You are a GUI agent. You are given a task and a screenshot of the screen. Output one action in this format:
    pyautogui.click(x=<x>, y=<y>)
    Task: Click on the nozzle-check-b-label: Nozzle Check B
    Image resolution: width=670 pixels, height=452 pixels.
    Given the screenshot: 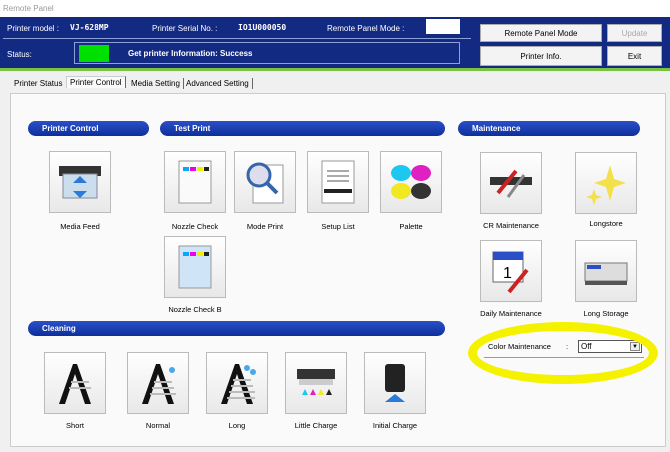 What is the action you would take?
    pyautogui.click(x=195, y=309)
    